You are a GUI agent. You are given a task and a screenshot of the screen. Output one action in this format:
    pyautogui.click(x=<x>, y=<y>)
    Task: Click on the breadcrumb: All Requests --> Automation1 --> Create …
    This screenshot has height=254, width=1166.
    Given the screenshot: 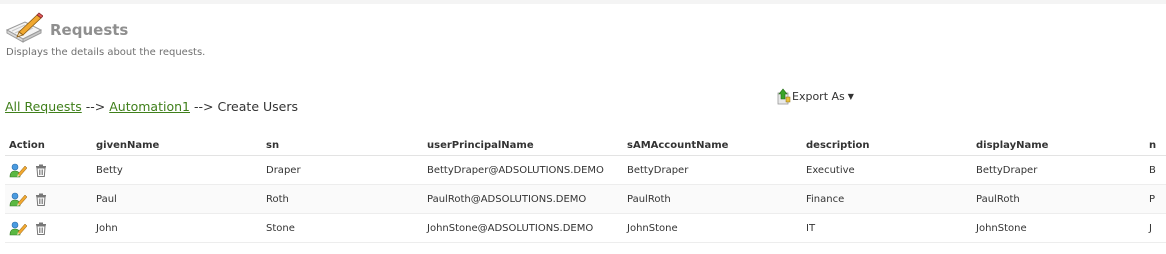 What is the action you would take?
    pyautogui.click(x=151, y=106)
    